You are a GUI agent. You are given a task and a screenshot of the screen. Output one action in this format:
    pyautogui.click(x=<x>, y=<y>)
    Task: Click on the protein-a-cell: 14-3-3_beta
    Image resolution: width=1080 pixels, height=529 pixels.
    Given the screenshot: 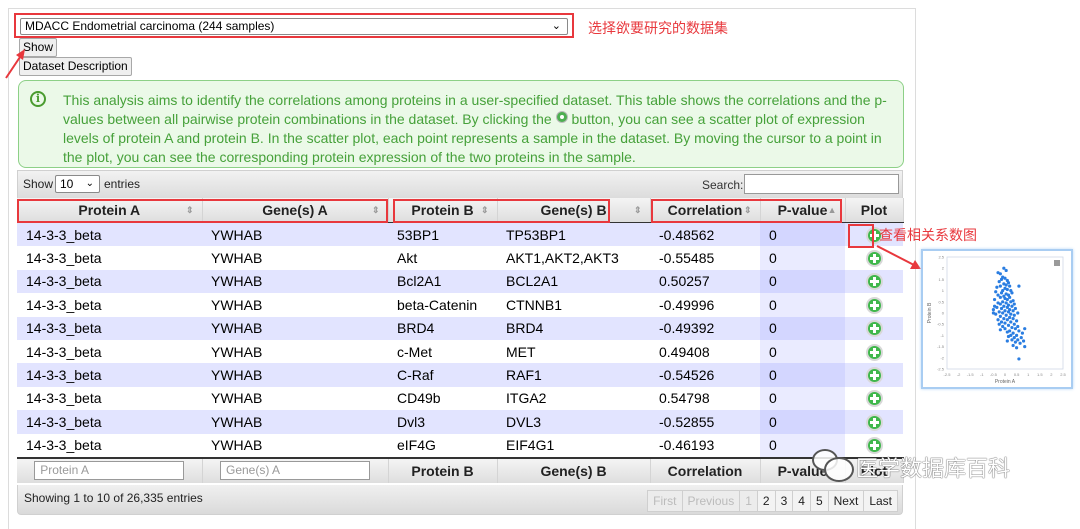 What is the action you would take?
    pyautogui.click(x=109, y=328)
    